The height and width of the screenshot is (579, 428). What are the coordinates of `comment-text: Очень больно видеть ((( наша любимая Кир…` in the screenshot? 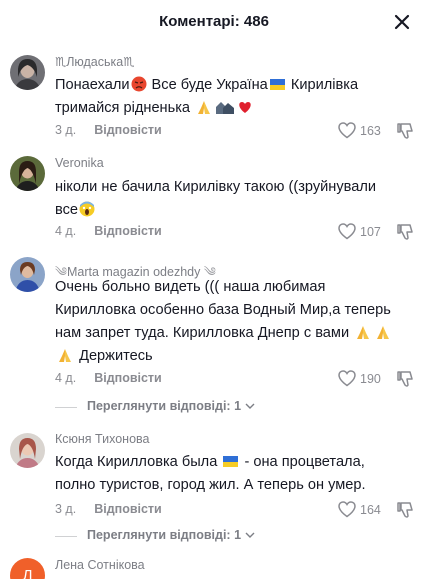 It's located at (223, 323).